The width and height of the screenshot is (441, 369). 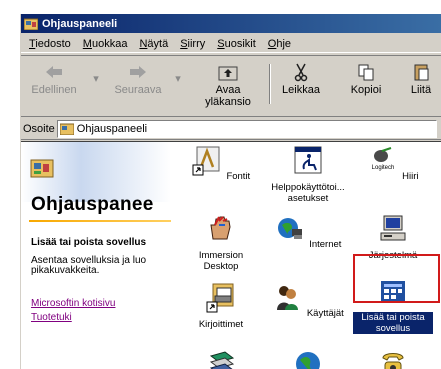 What do you see at coordinates (396, 278) in the screenshot?
I see `highlight-frame` at bounding box center [396, 278].